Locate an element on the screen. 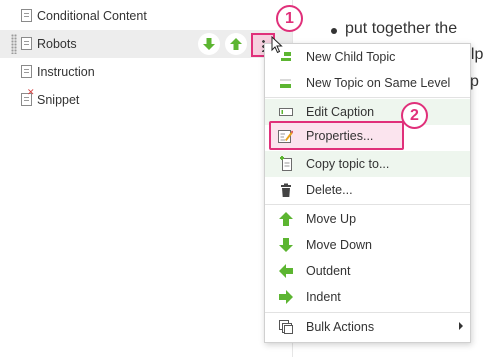 Image resolution: width=485 pixels, height=357 pixels. menu-item-label: Move Down is located at coordinates (339, 245).